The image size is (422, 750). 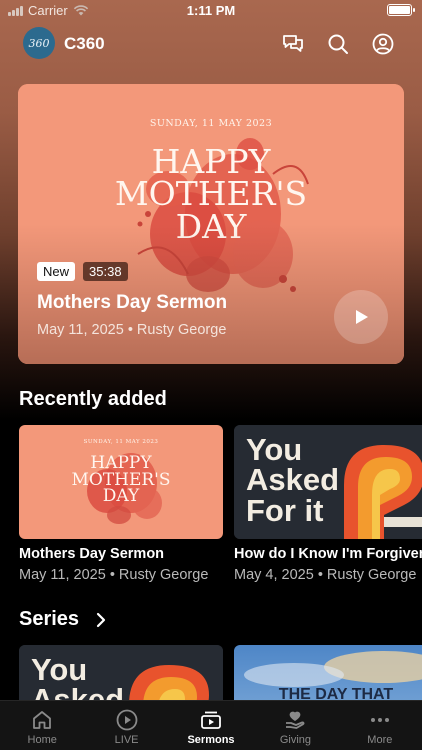 What do you see at coordinates (379, 720) in the screenshot?
I see `more-icon` at bounding box center [379, 720].